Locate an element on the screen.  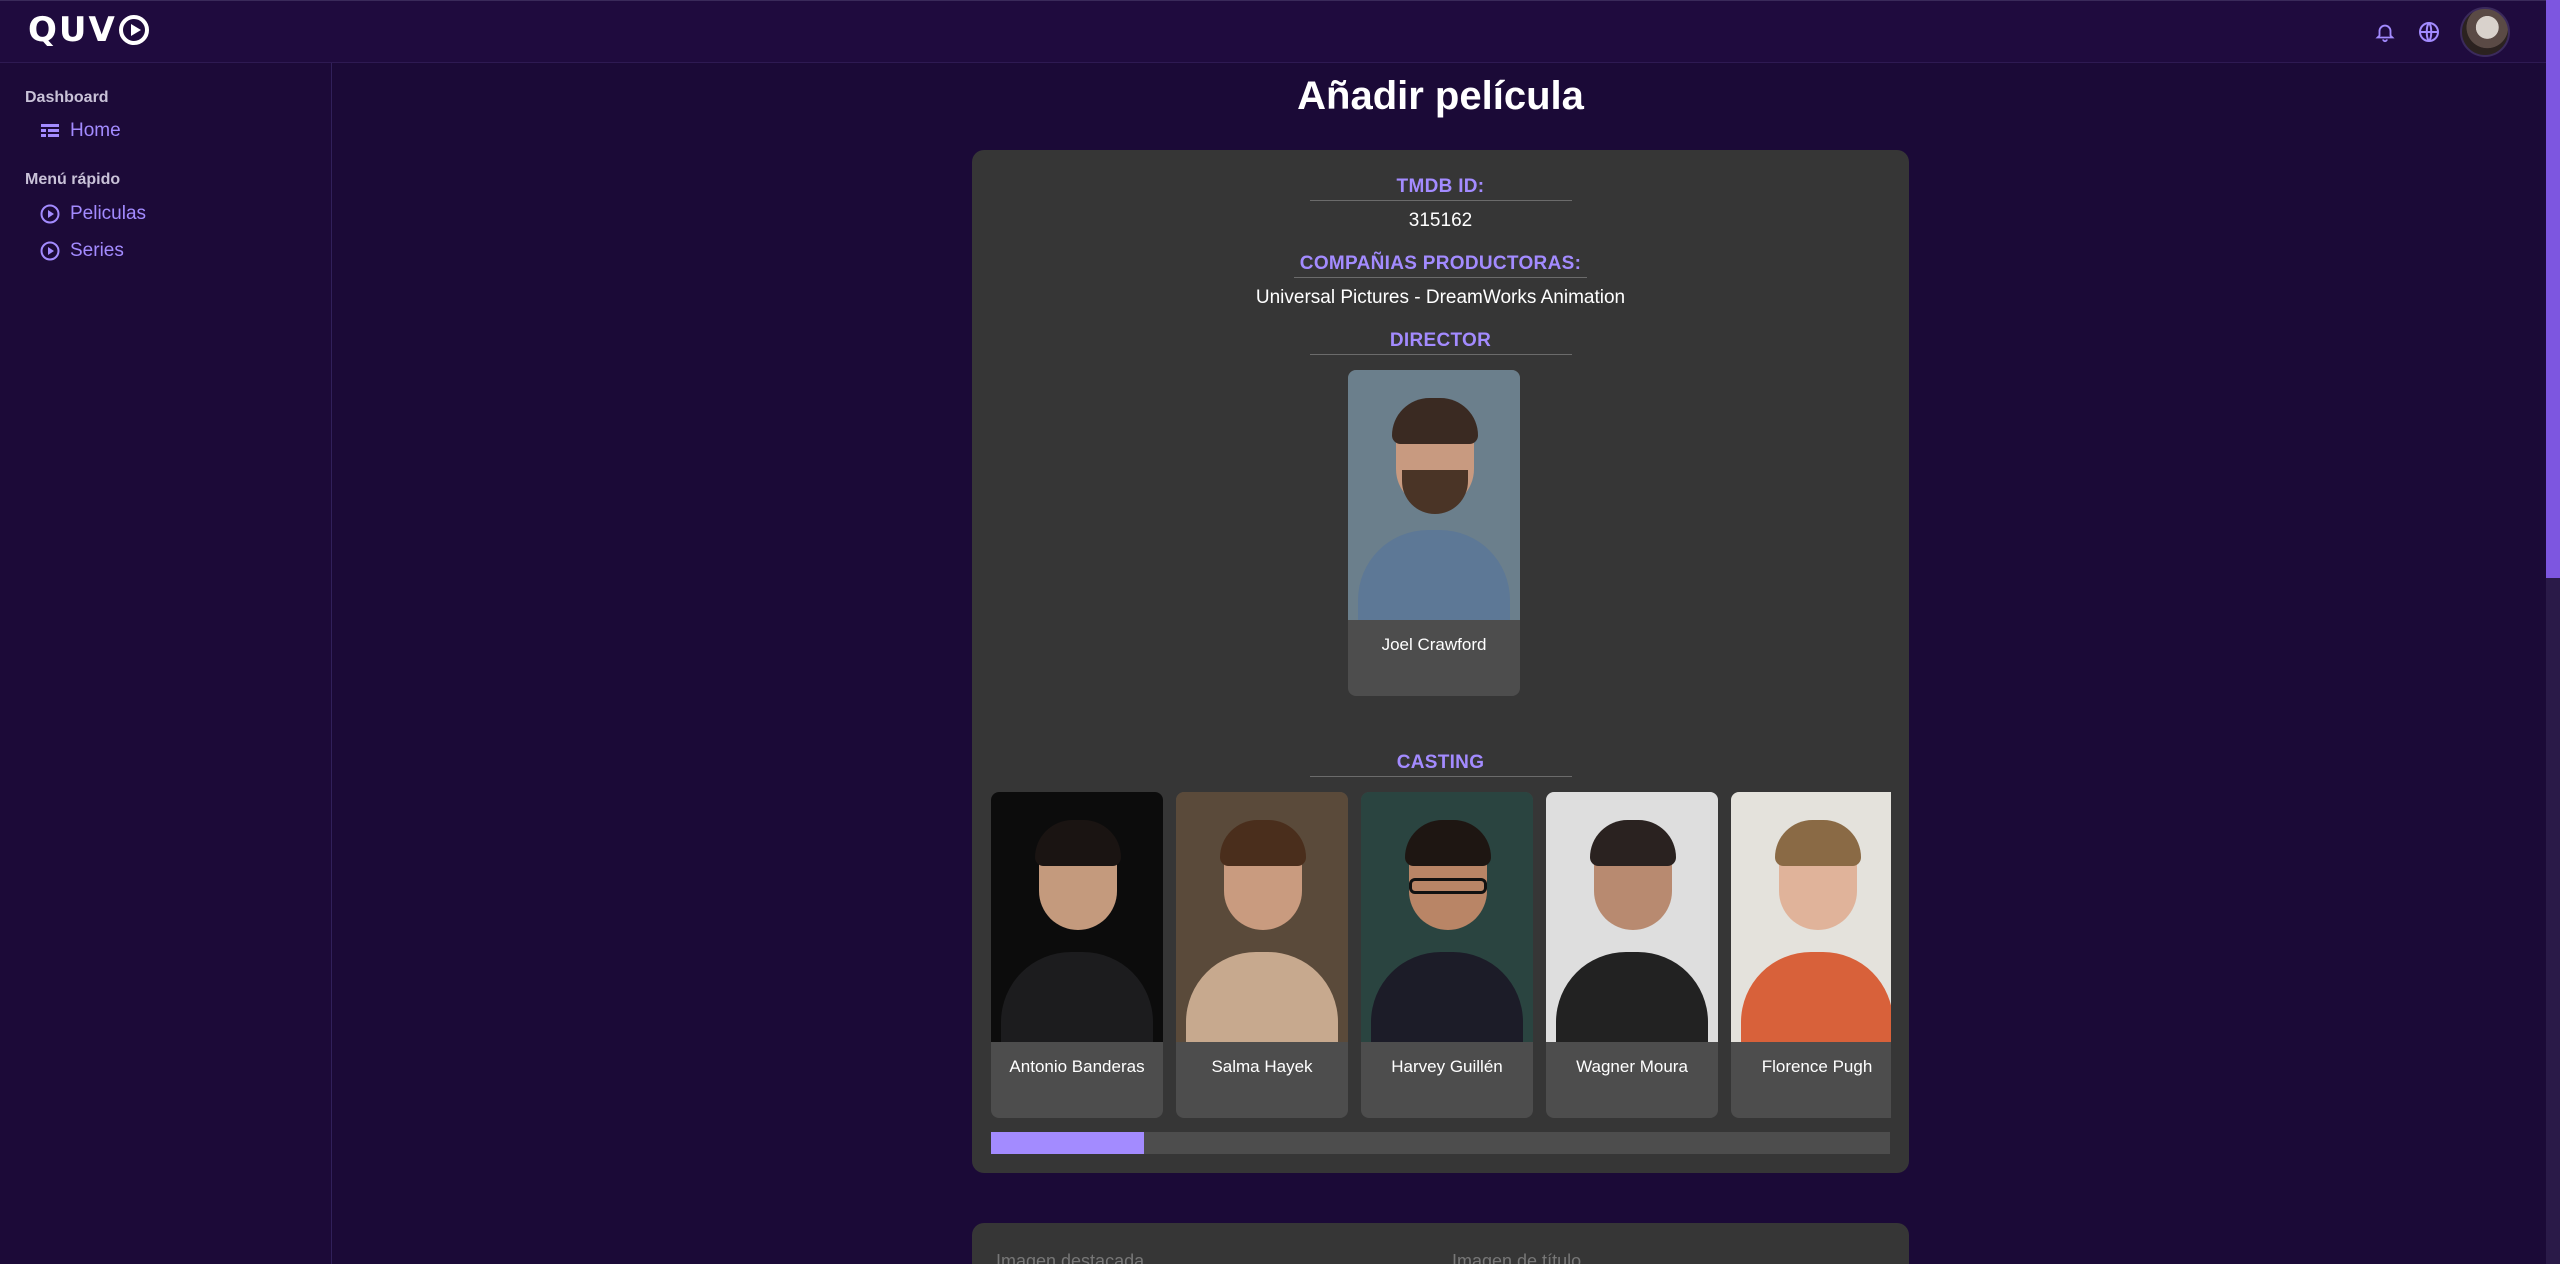
cast-card: Florence Pugh is located at coordinates (1811, 955).